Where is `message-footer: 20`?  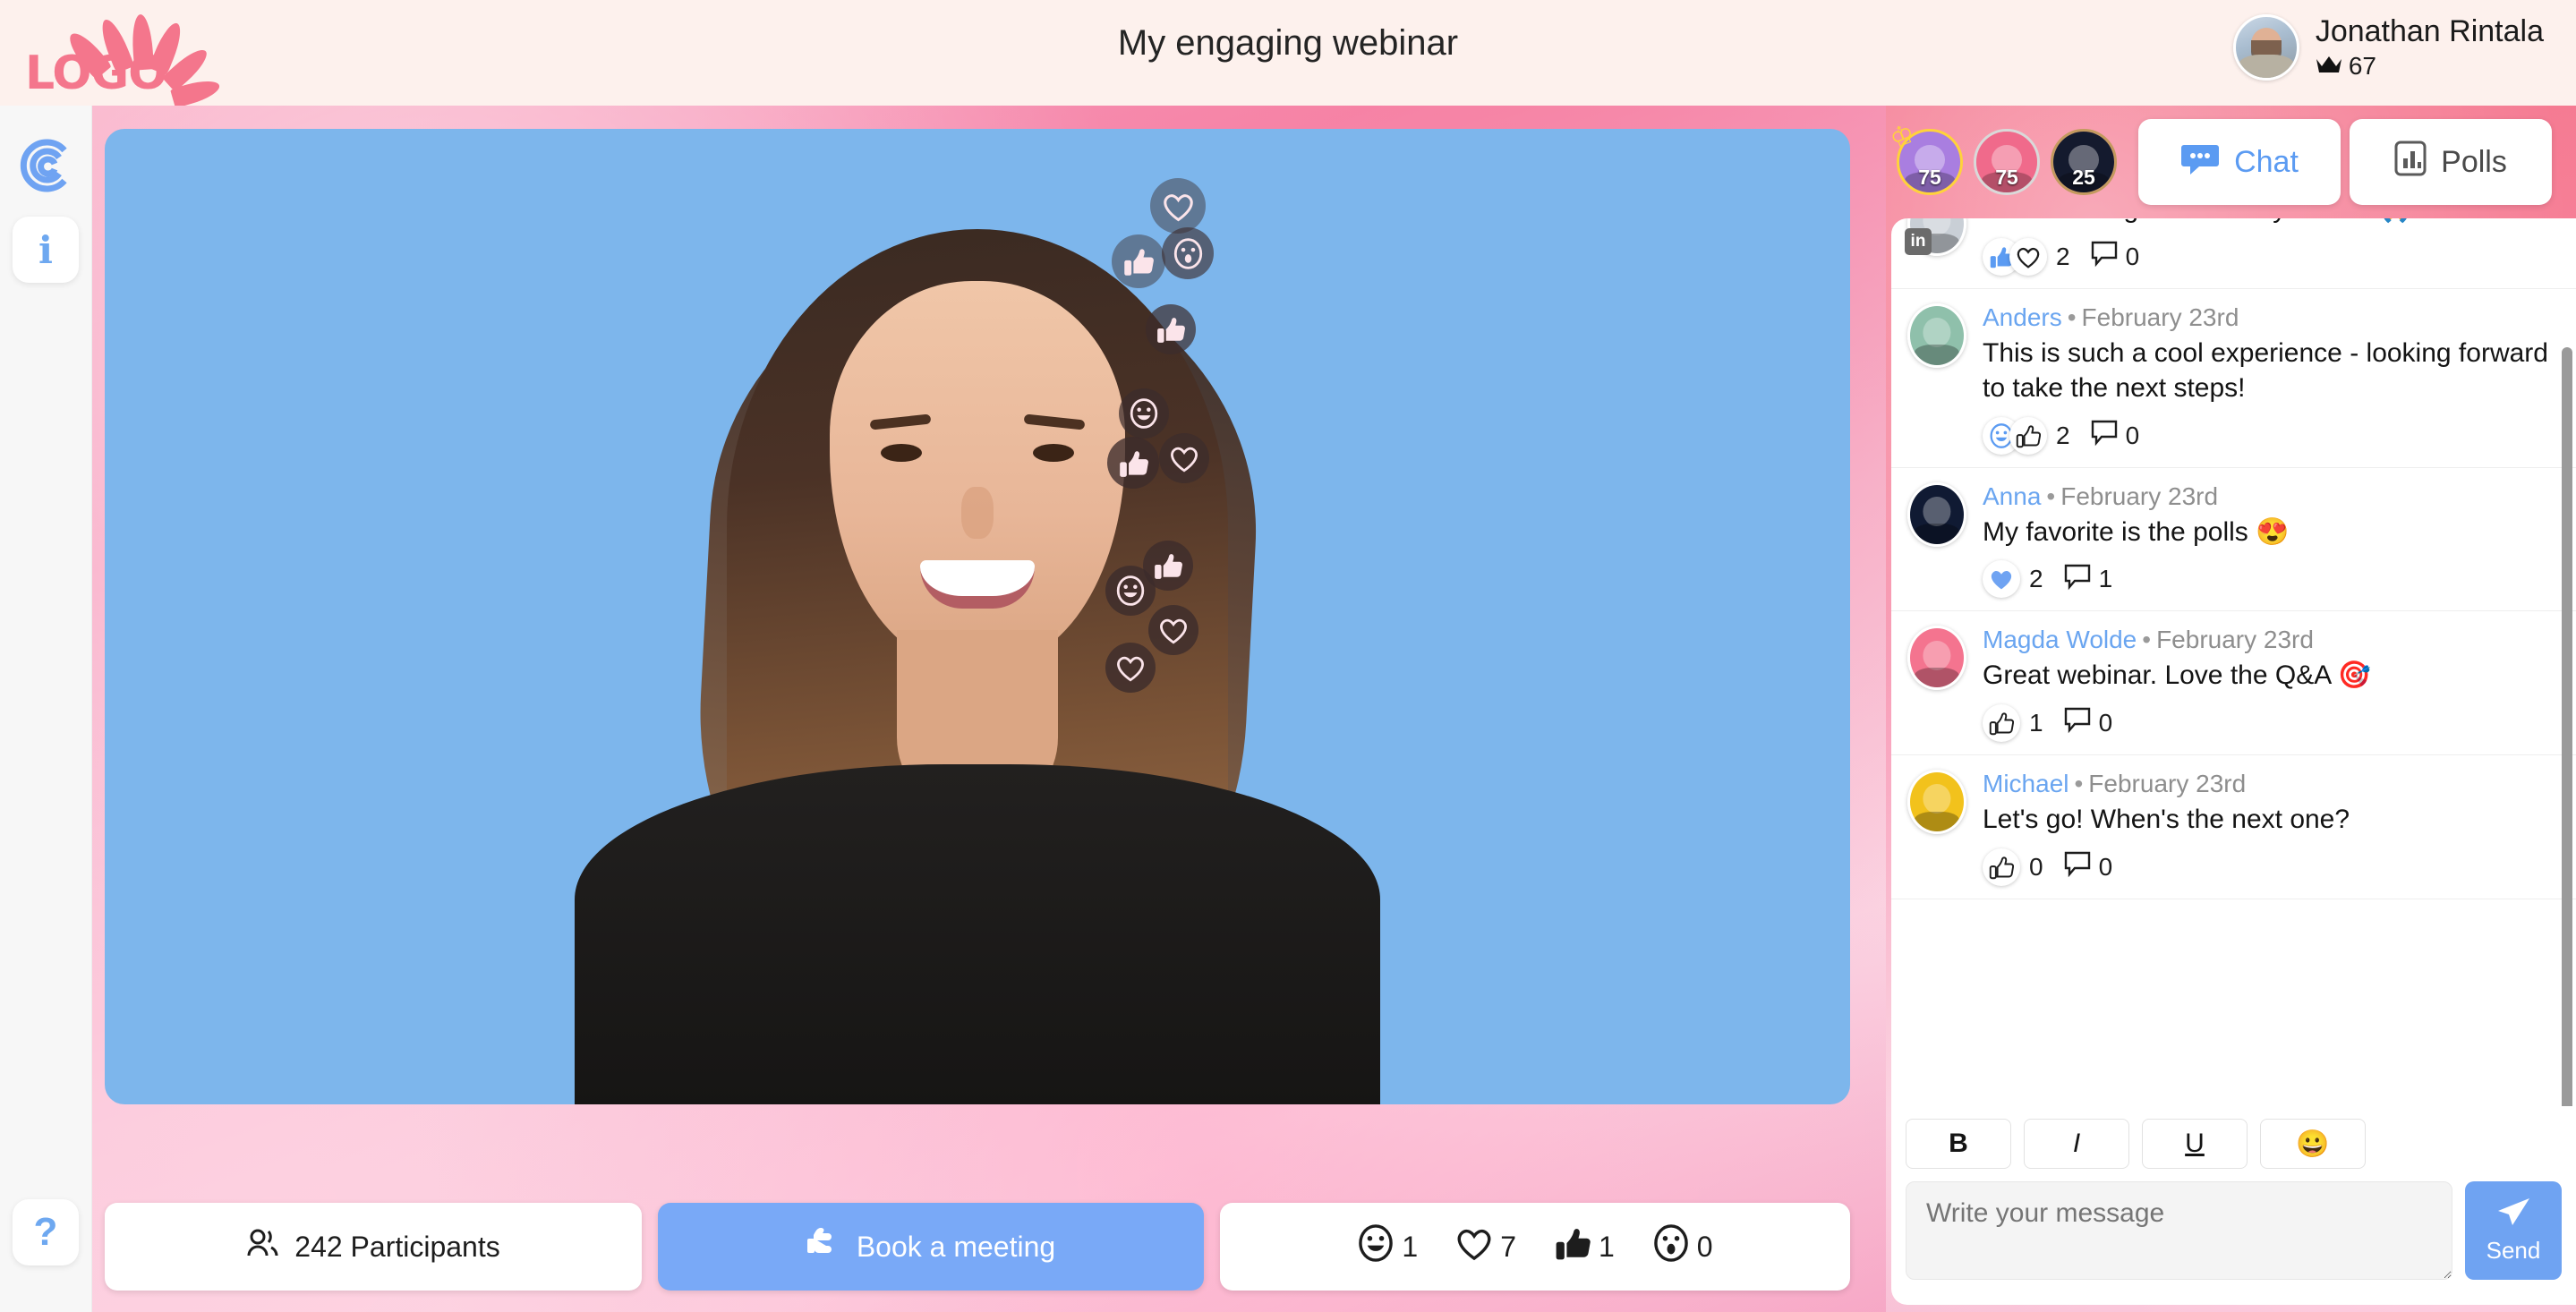
message-footer: 20 is located at coordinates (2268, 256).